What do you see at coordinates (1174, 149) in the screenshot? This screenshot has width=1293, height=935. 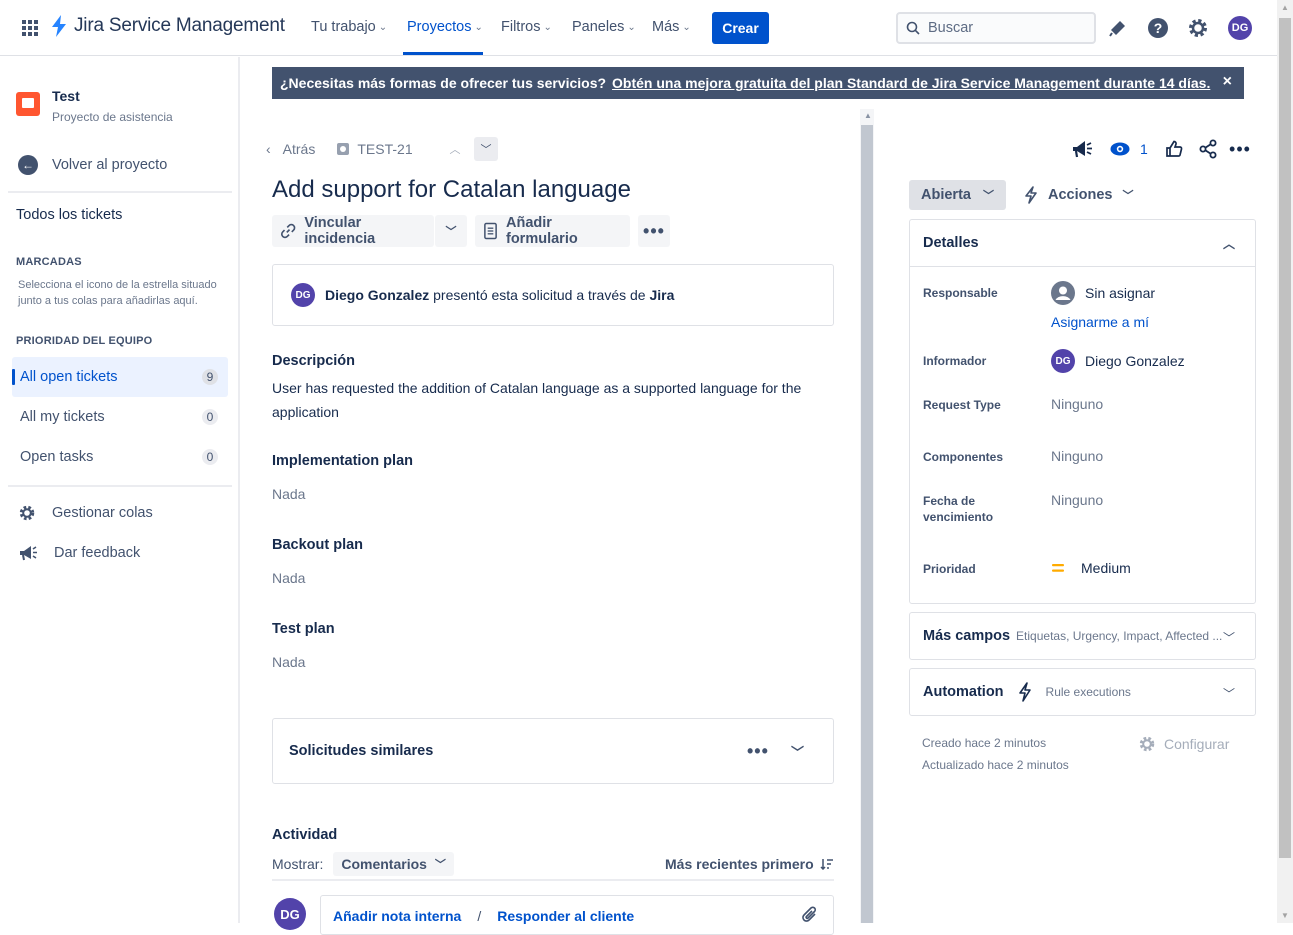 I see `thumbs-up-icon` at bounding box center [1174, 149].